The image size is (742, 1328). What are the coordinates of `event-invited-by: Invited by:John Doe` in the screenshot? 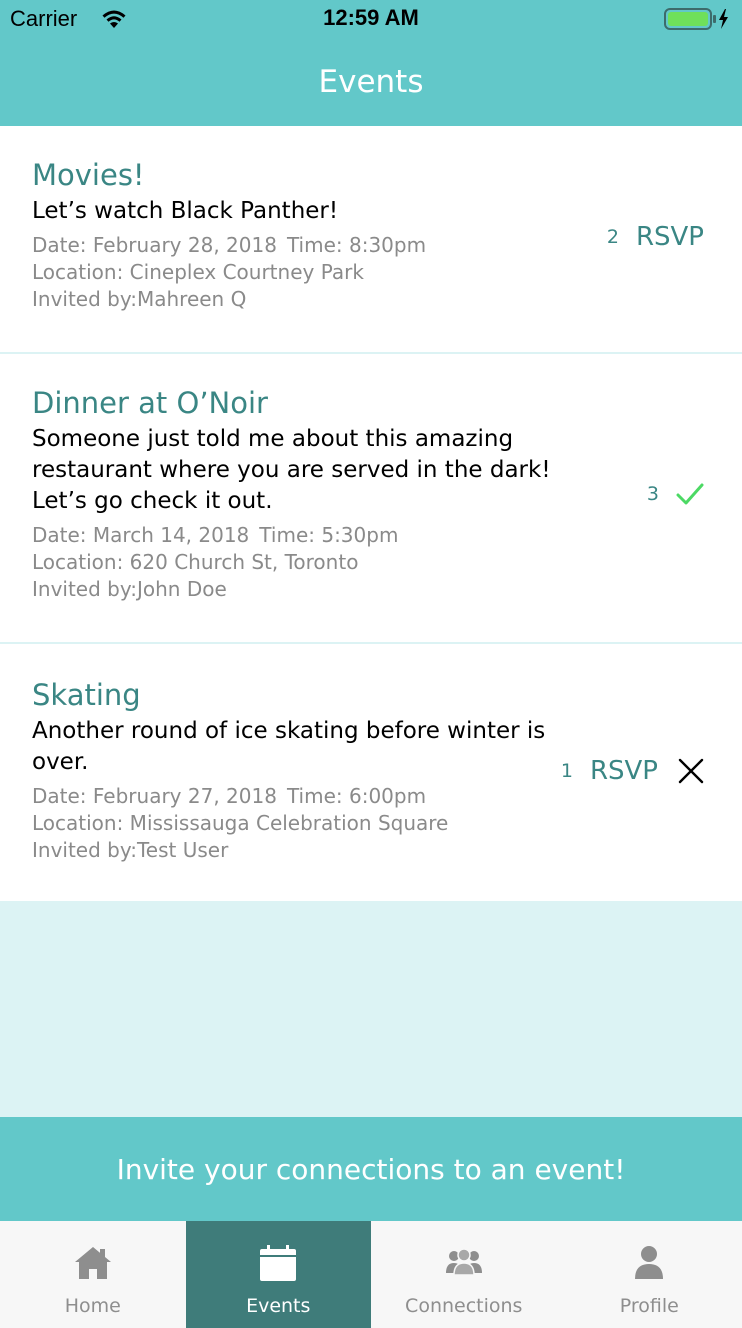 It's located at (129, 589).